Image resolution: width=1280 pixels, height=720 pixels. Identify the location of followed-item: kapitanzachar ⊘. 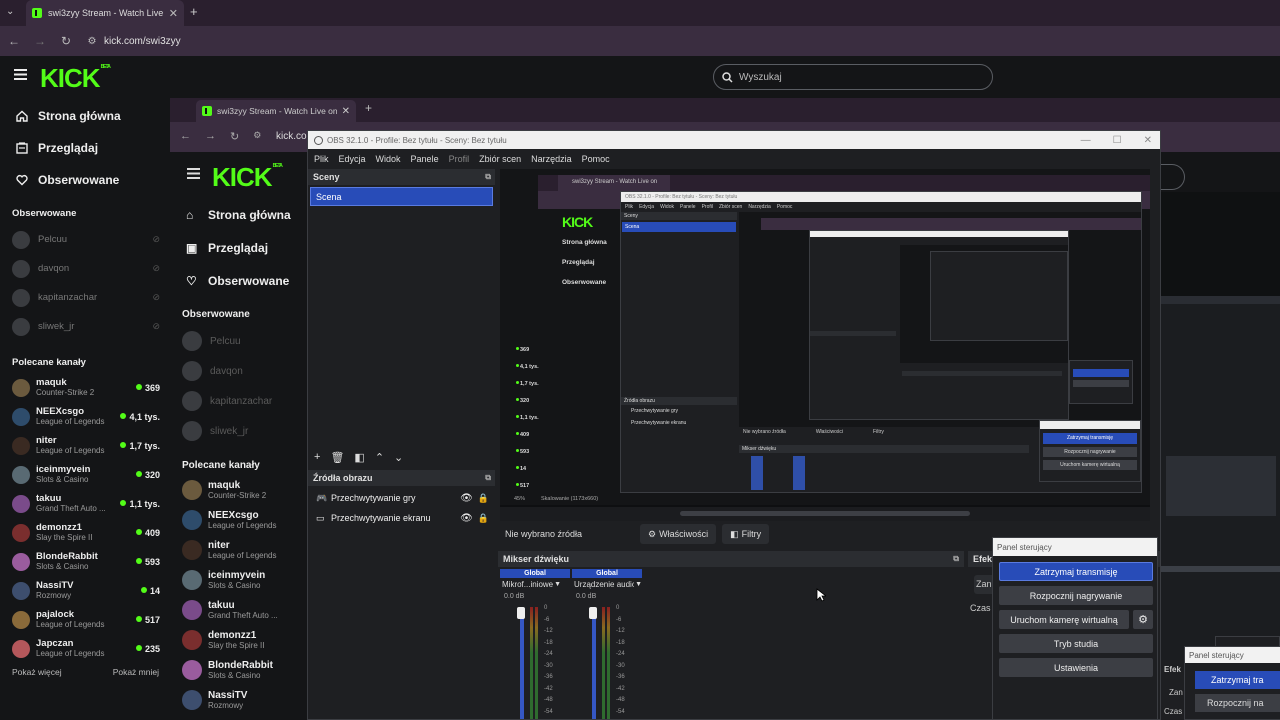
(85, 297).